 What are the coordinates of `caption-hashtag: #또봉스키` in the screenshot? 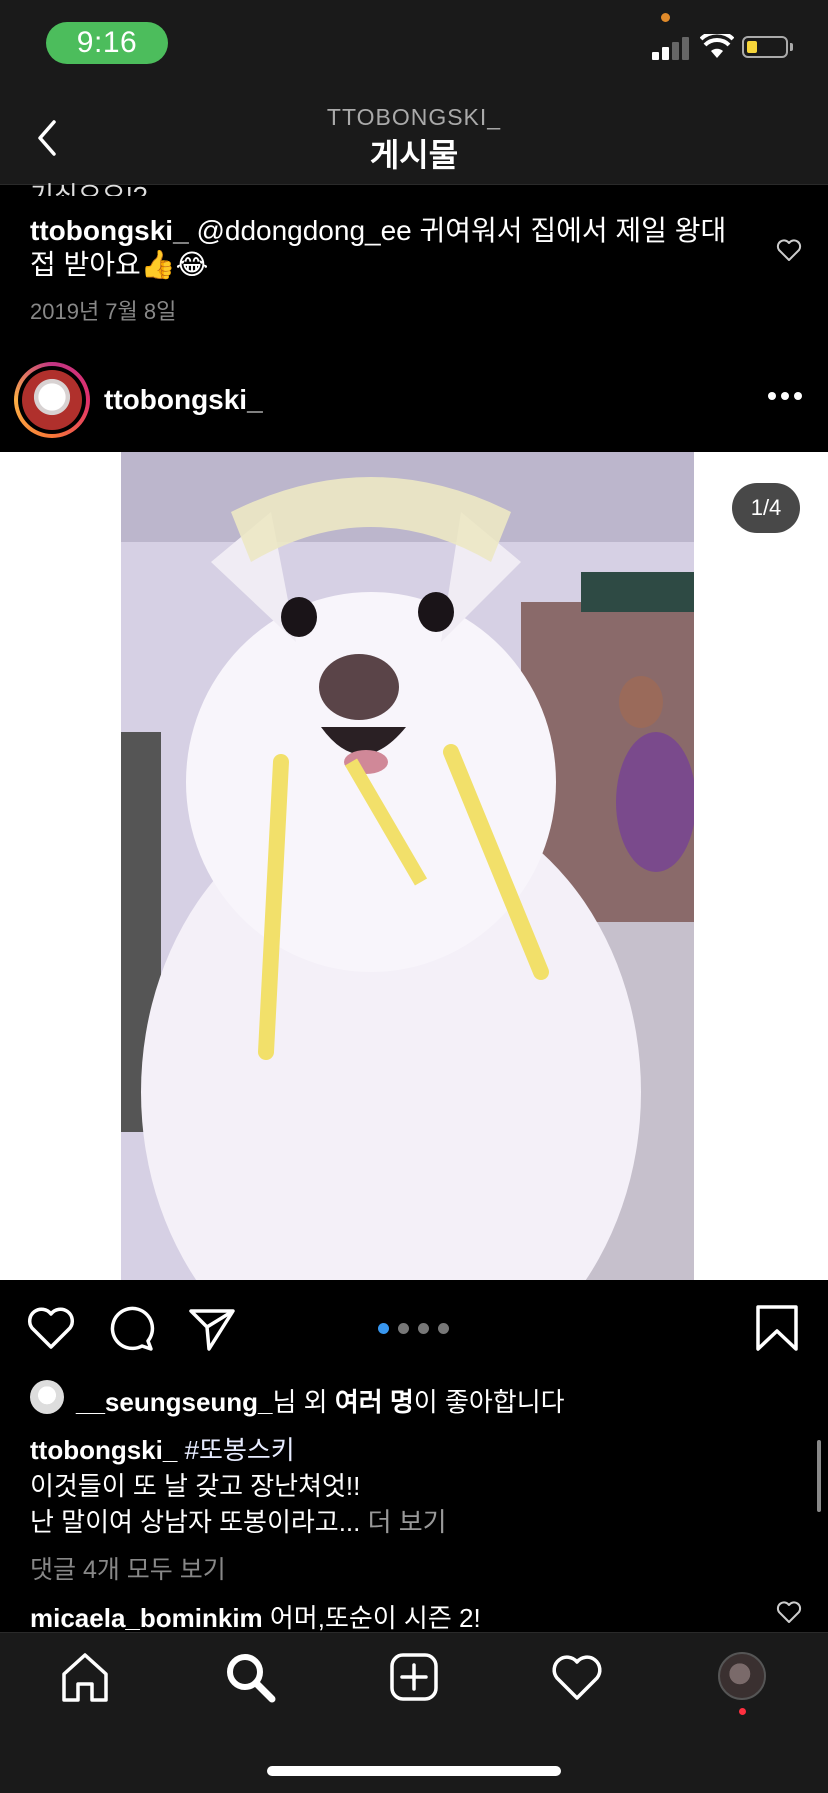 It's located at (236, 1450).